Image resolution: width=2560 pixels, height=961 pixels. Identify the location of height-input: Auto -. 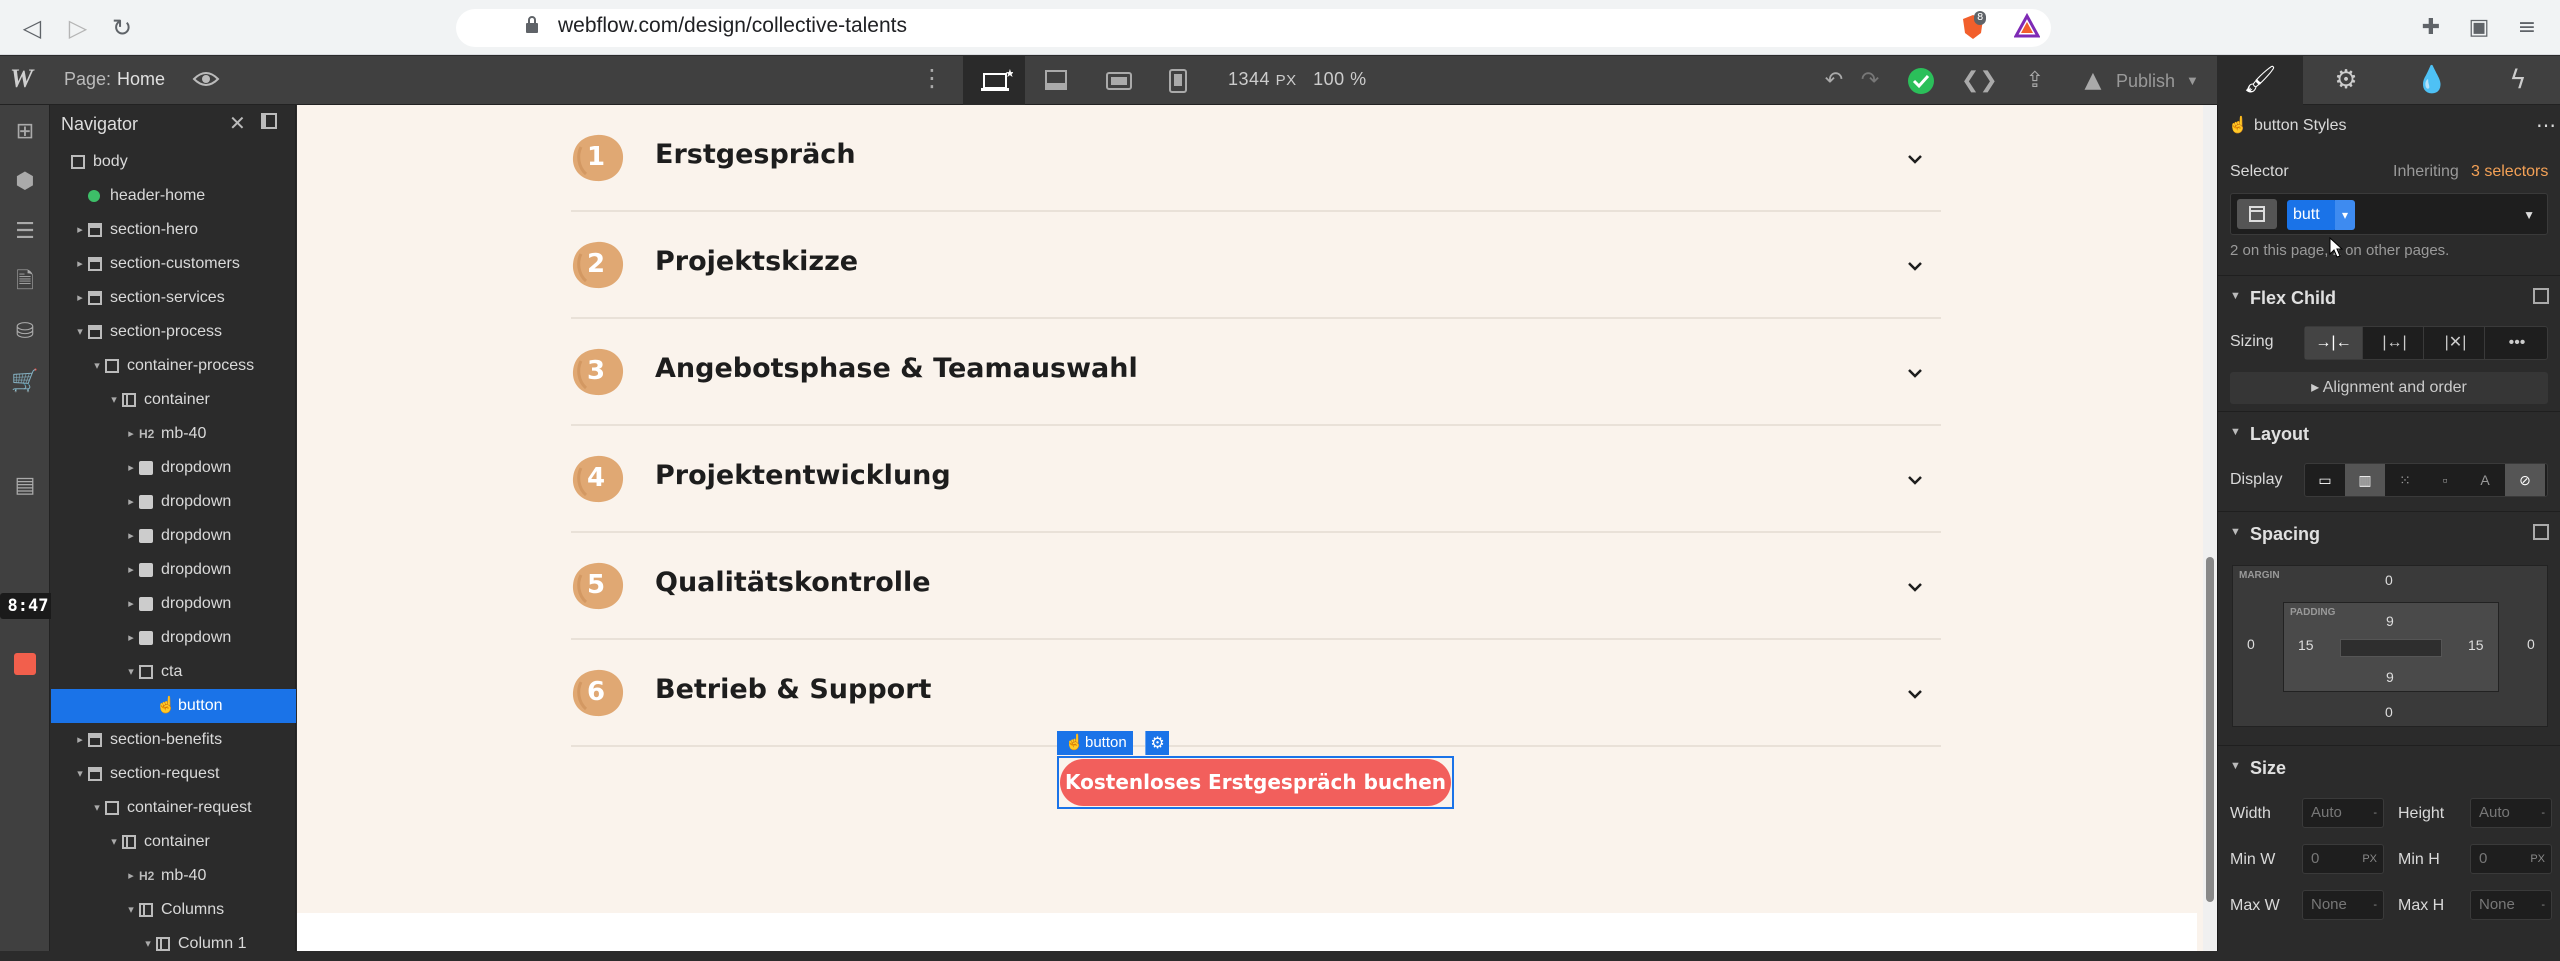
(2511, 813).